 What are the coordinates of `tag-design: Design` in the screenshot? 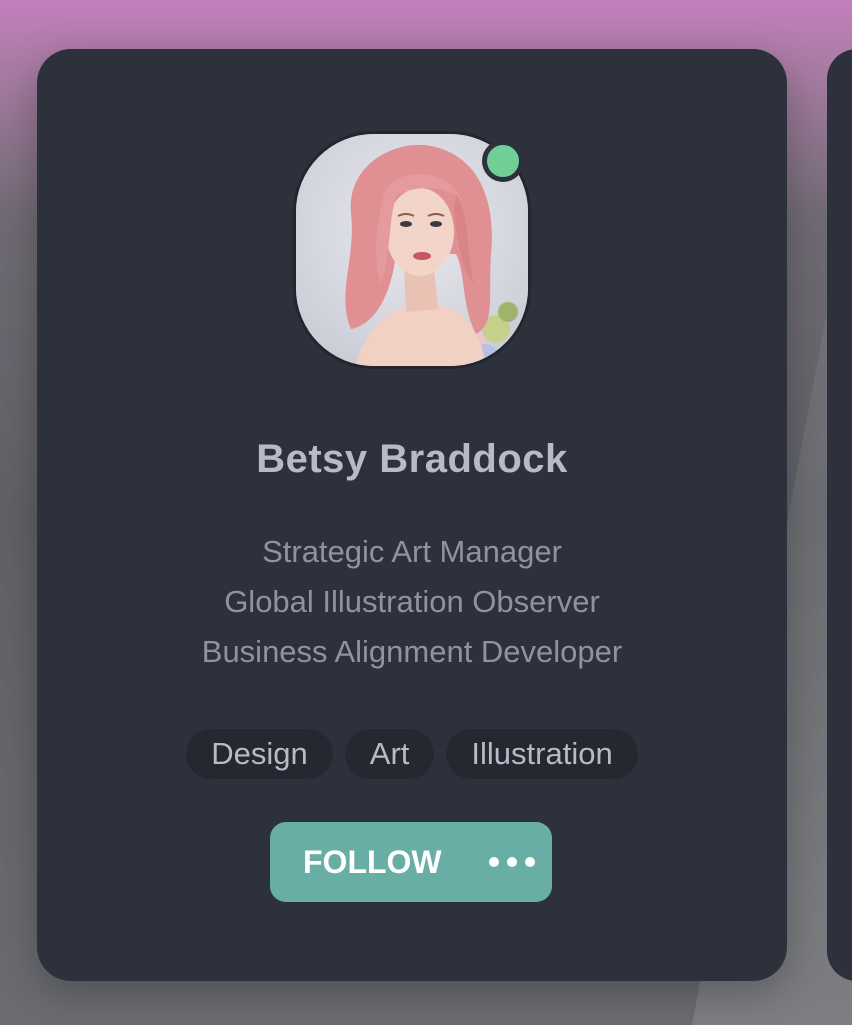 It's located at (259, 754).